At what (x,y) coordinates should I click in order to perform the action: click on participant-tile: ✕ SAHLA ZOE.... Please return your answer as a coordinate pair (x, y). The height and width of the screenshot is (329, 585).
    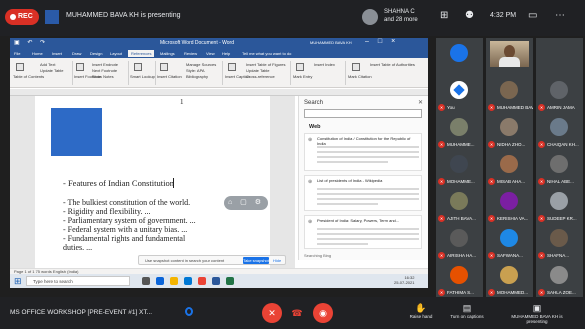
    Looking at the image, I should click on (559, 279).